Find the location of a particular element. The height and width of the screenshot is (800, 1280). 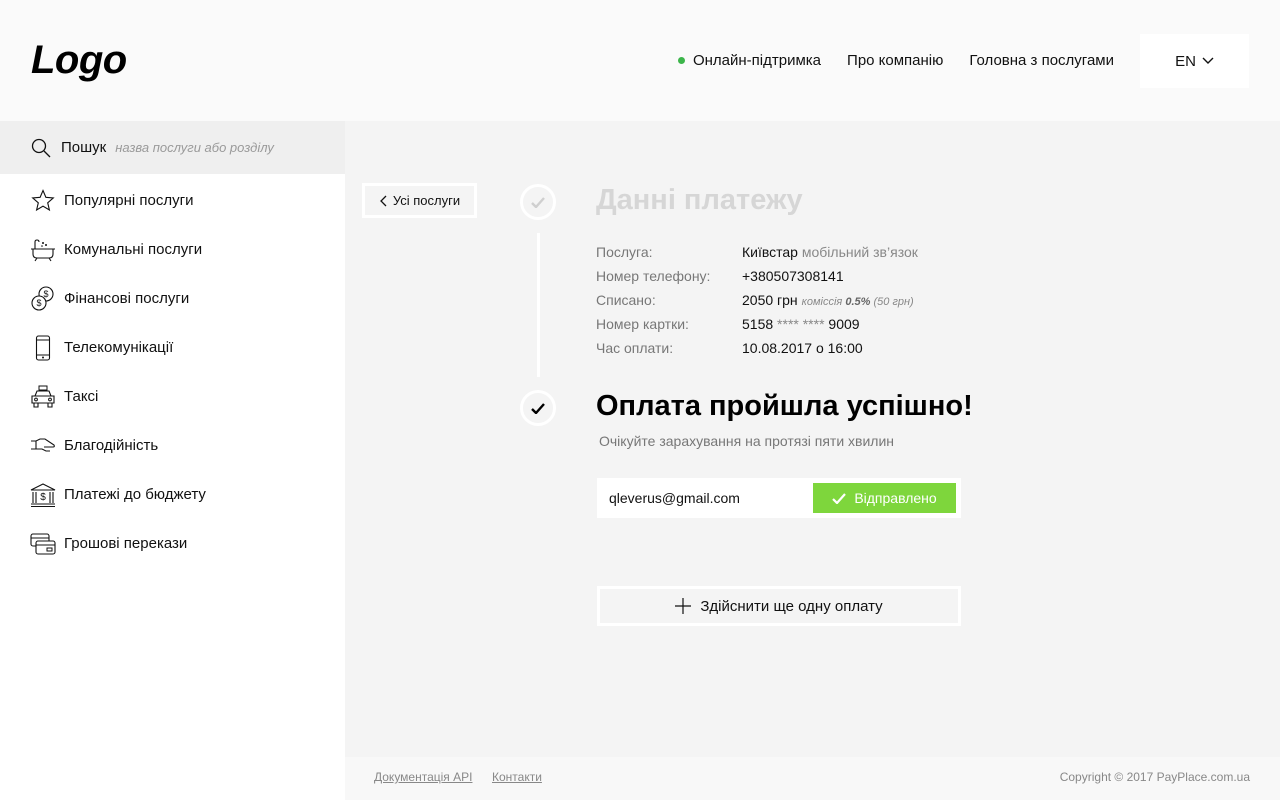

sidebar-item-charity: Благодійність is located at coordinates (172, 445).